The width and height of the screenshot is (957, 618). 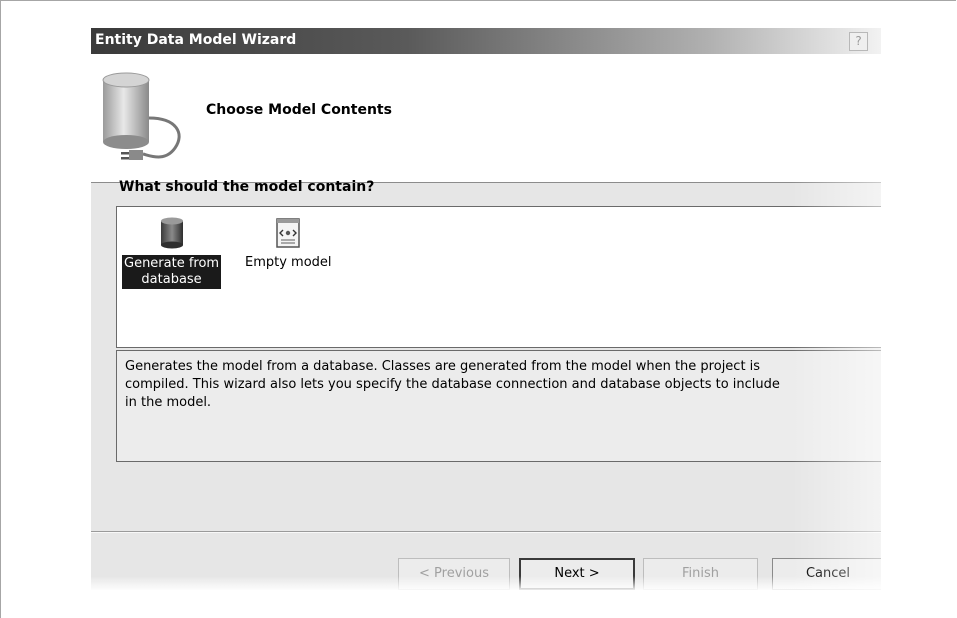 I want to click on finish-button: Finish, so click(x=700, y=574).